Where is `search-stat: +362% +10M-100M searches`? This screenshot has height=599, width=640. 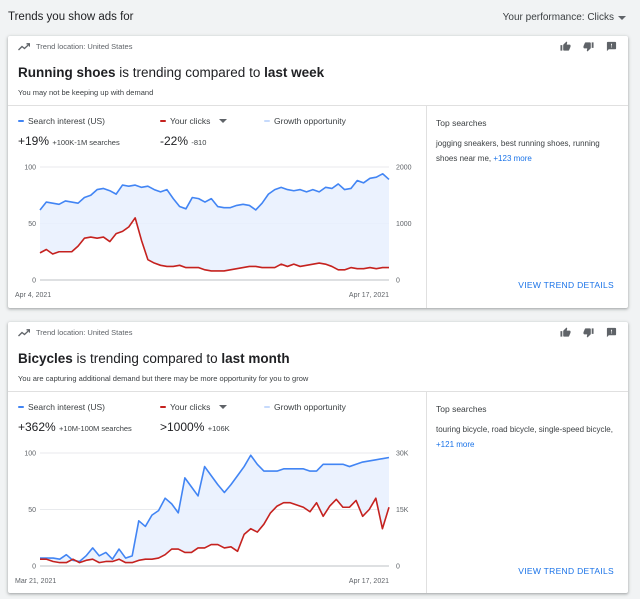 search-stat: +362% +10M-100M searches is located at coordinates (75, 427).